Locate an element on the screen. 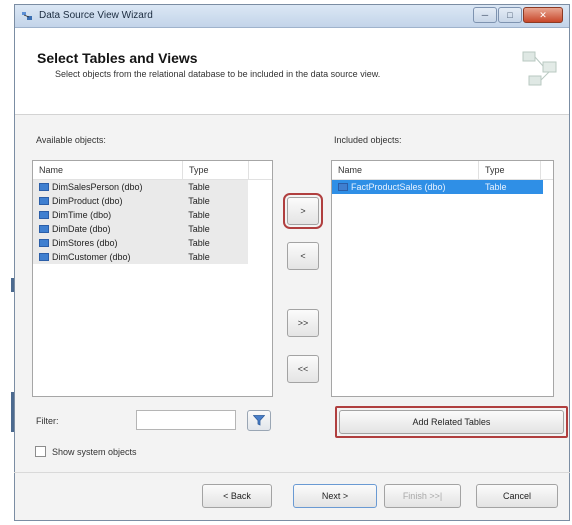 The width and height of the screenshot is (572, 525). table-row: DimStores (dbo) Table is located at coordinates (140, 243).